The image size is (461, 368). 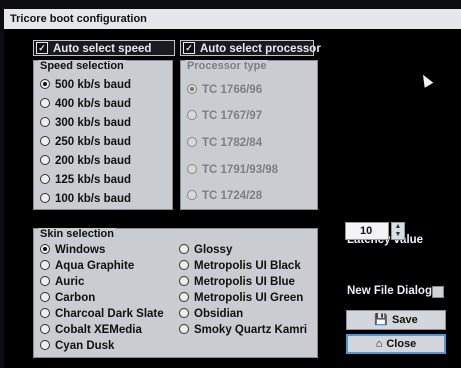 I want to click on speed-option: 125 kb/s baud, so click(x=85, y=180).